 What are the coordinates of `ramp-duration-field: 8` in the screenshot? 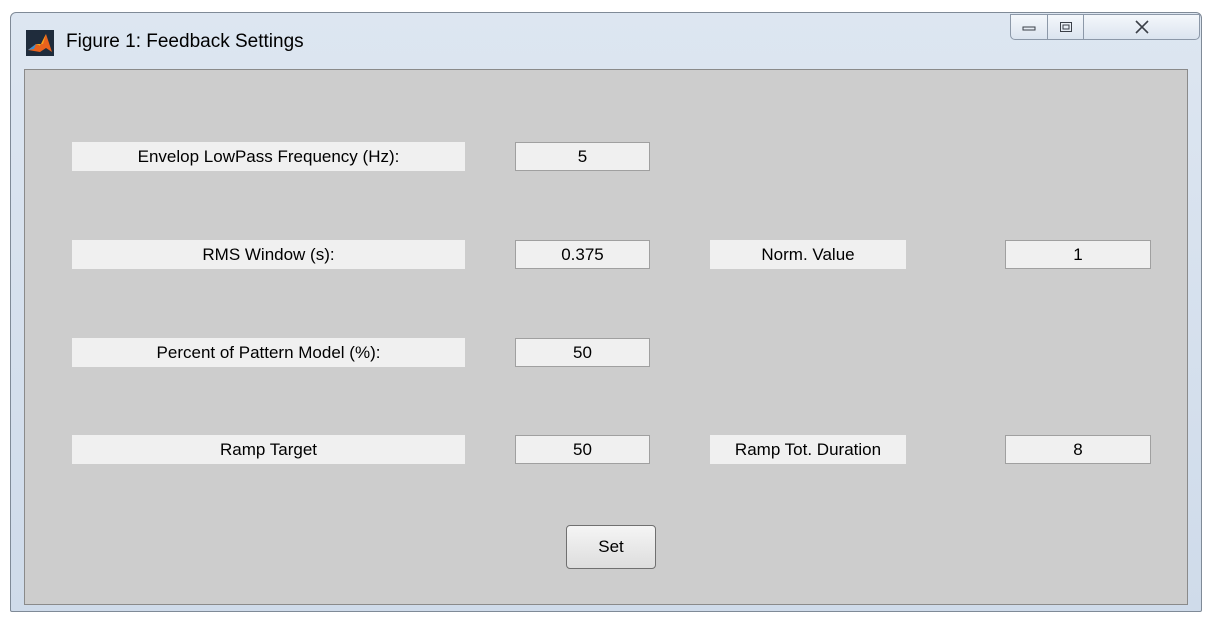 It's located at (1078, 449).